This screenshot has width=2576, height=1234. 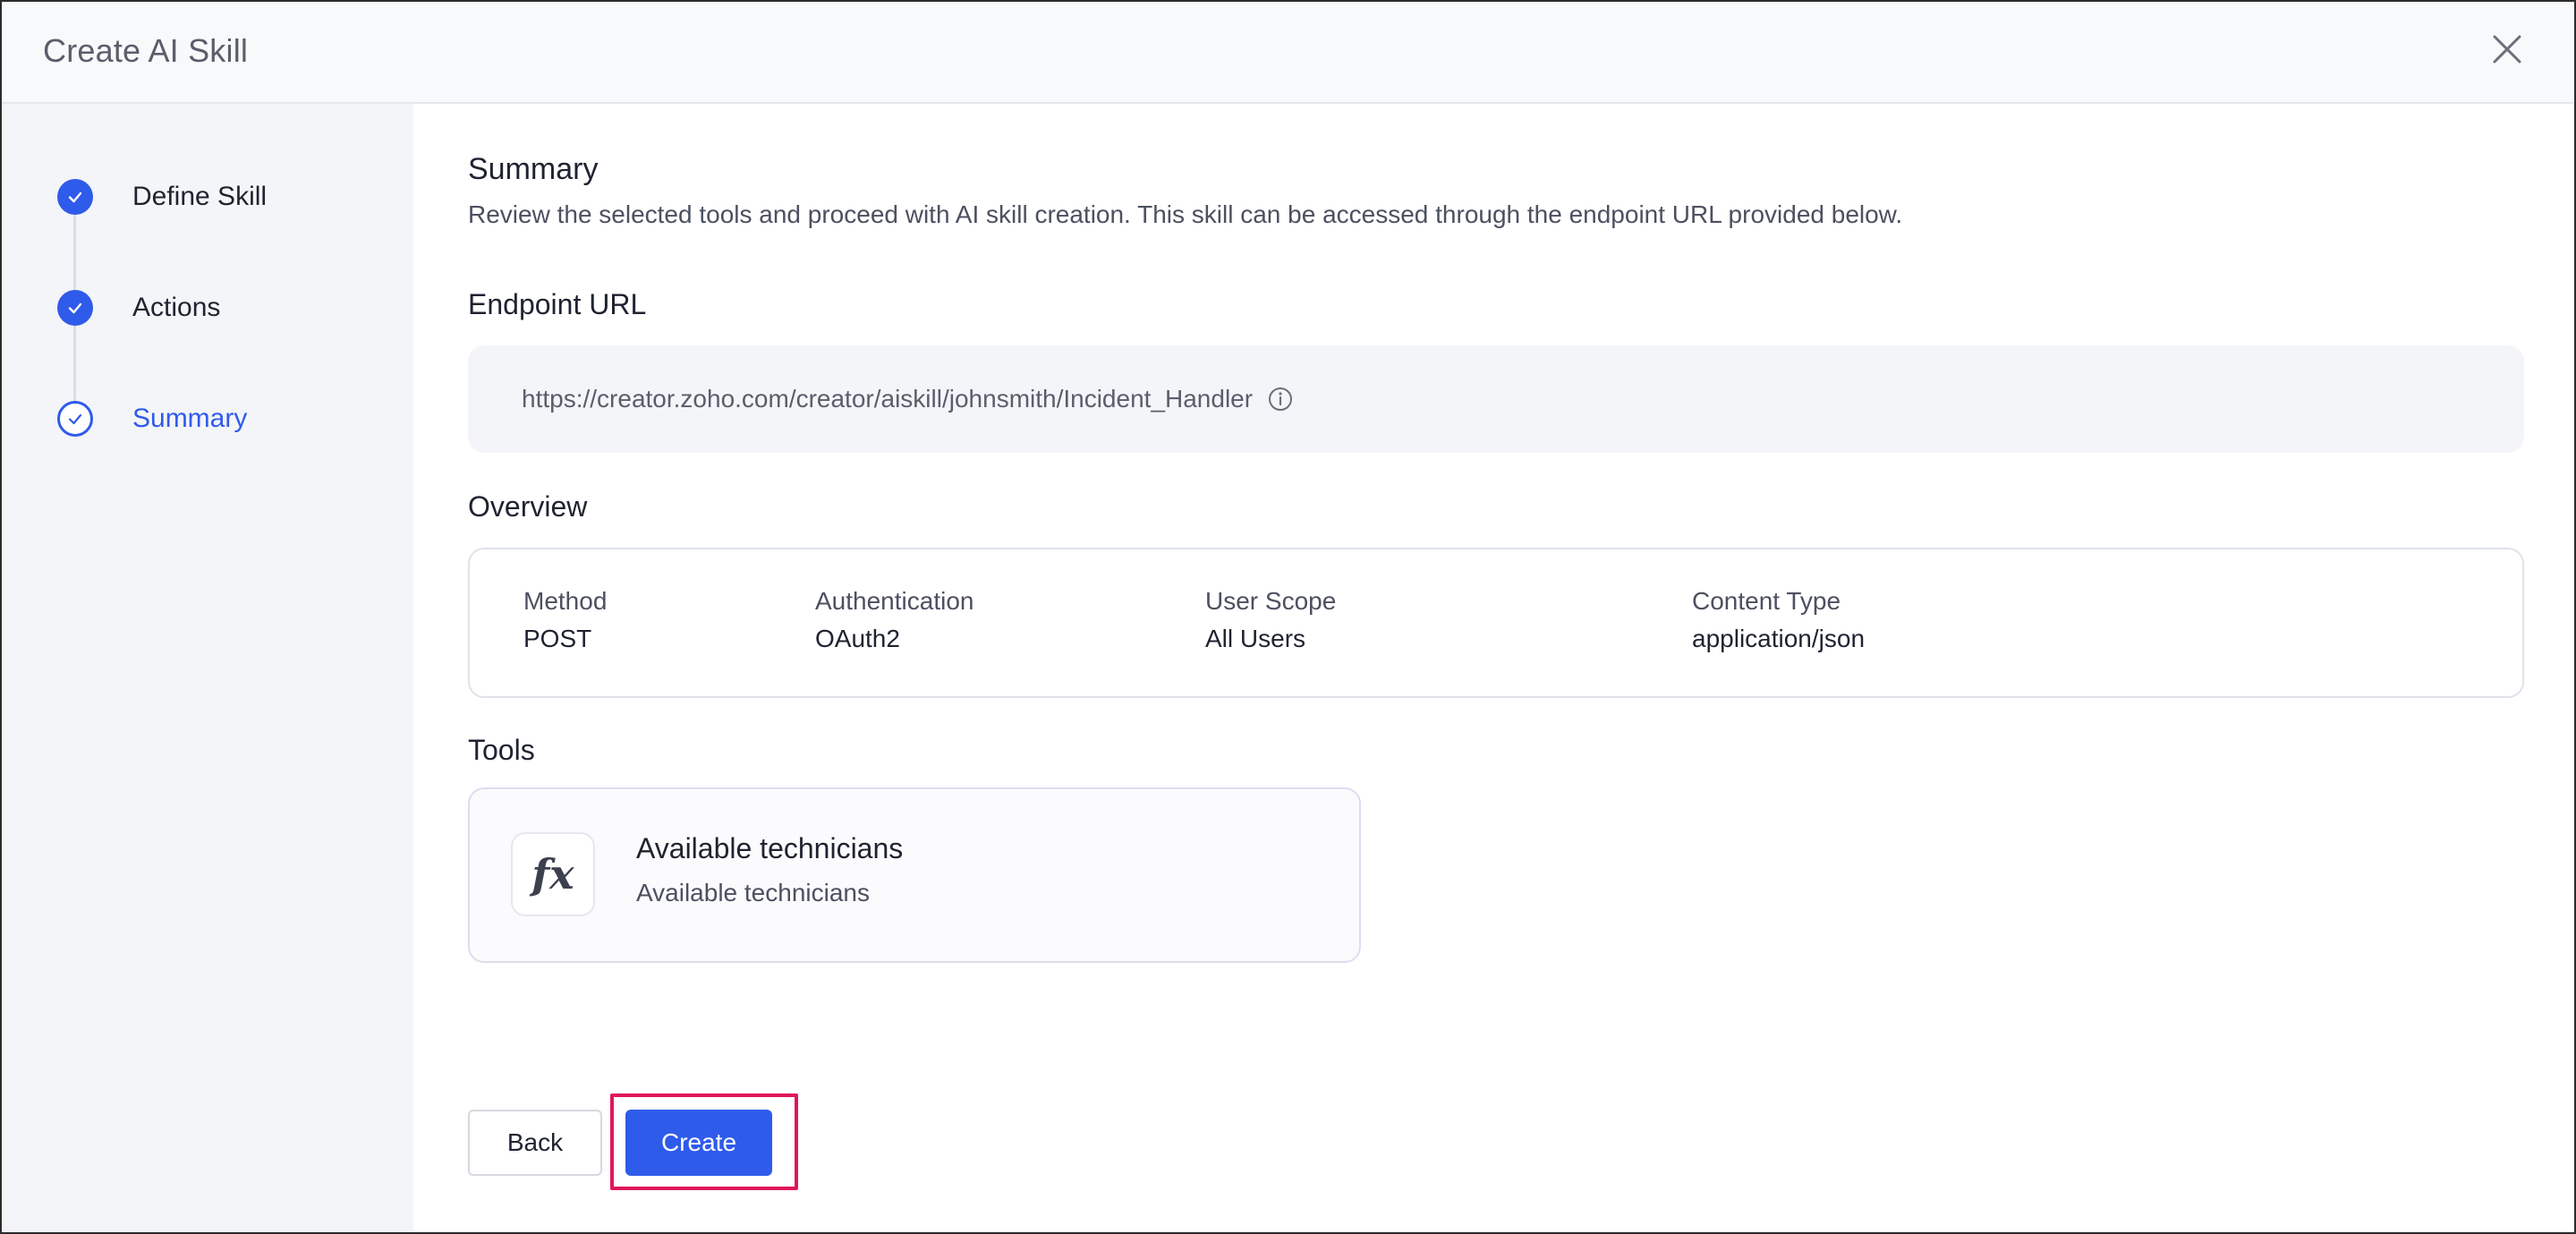 I want to click on function-icon: fx, so click(x=553, y=874).